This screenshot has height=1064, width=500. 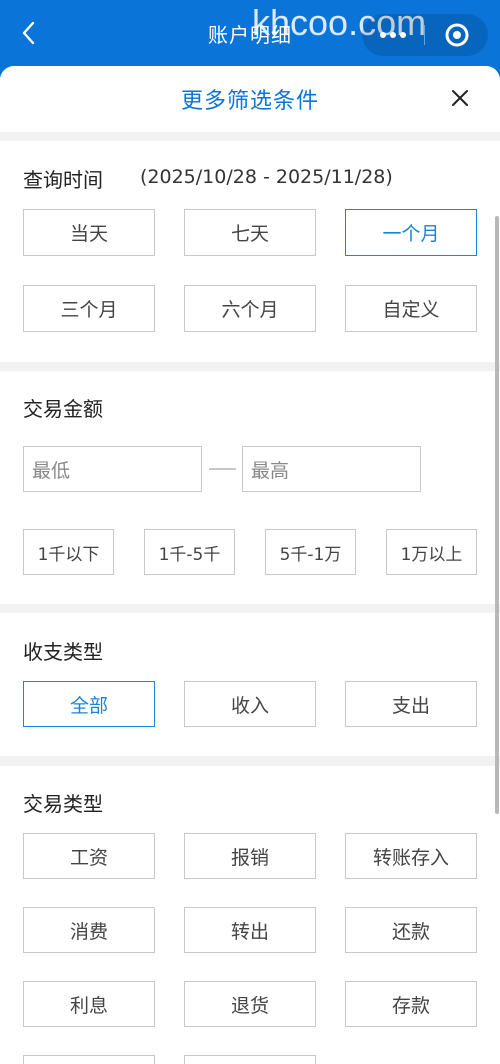 What do you see at coordinates (249, 101) in the screenshot?
I see `sheet-title: 更多筛选条件` at bounding box center [249, 101].